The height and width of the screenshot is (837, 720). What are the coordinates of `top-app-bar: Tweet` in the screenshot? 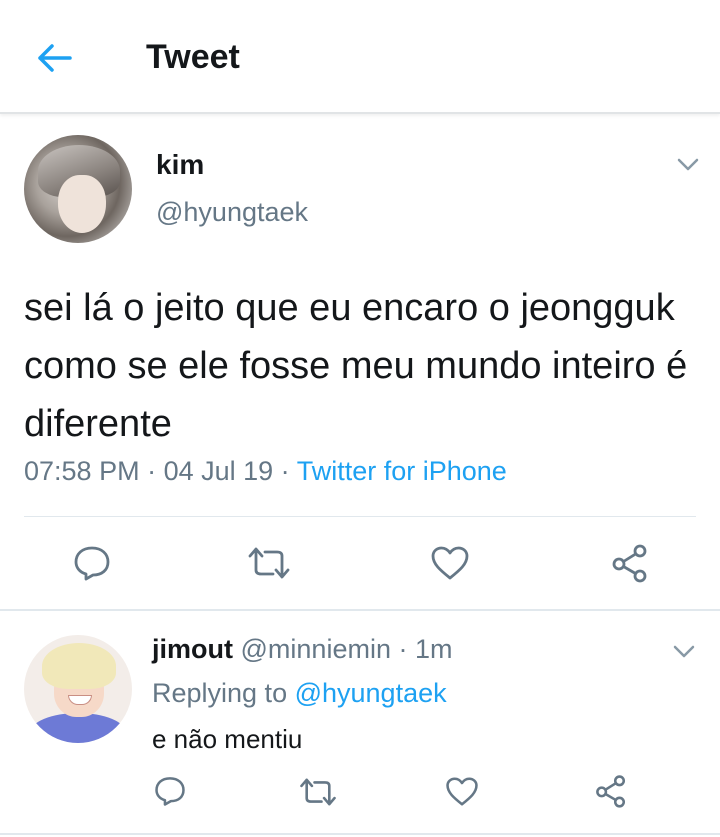 It's located at (360, 57).